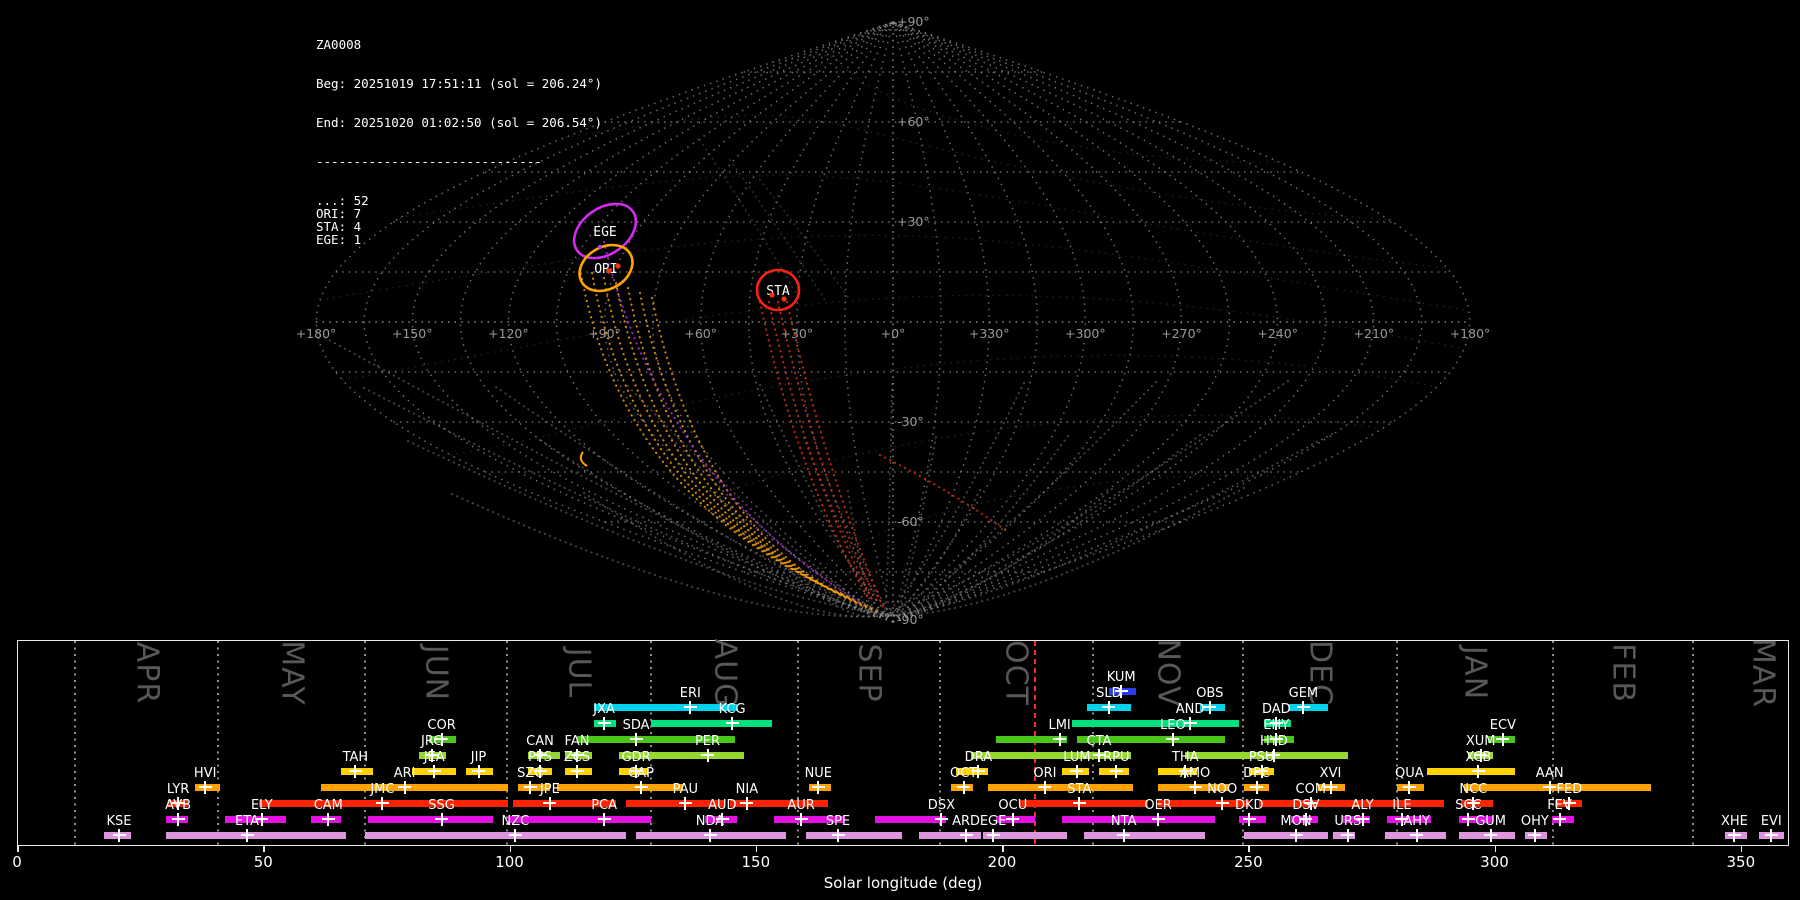 The height and width of the screenshot is (900, 1800). Describe the element at coordinates (913, 121) in the screenshot. I see `lat-label: +60°` at that location.